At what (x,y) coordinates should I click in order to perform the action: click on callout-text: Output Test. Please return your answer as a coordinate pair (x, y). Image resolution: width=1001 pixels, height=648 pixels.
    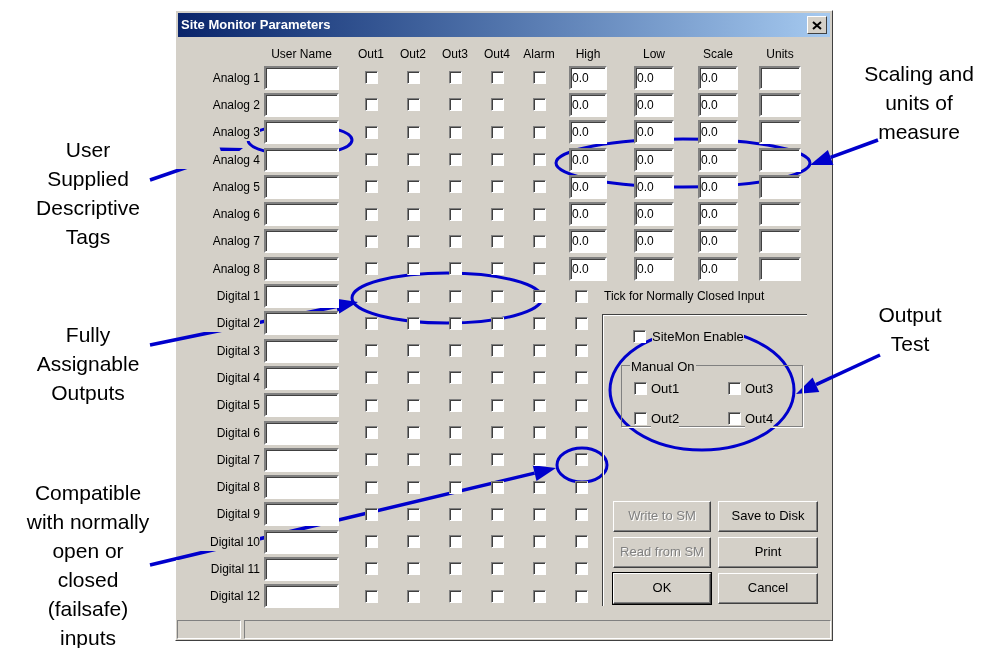
    Looking at the image, I should click on (910, 329).